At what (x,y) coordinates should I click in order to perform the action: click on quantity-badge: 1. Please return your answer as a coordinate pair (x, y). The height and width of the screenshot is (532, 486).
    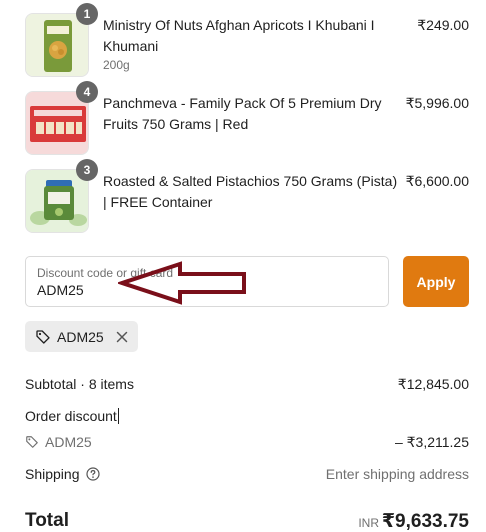
    Looking at the image, I should click on (87, 14).